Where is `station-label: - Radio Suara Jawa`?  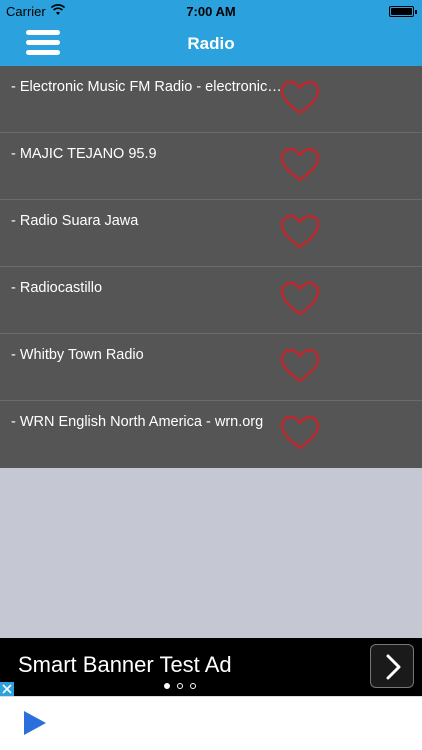
station-label: - Radio Suara Jawa is located at coordinates (75, 221).